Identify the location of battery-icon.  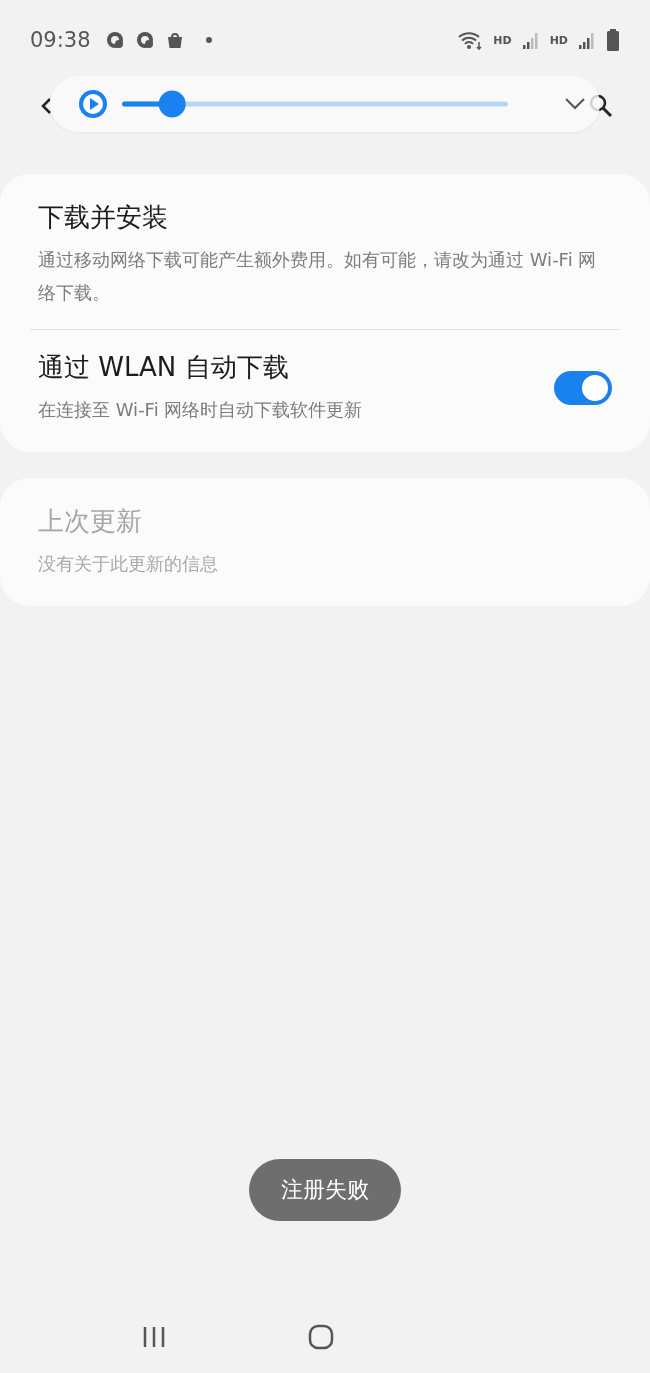
(613, 40).